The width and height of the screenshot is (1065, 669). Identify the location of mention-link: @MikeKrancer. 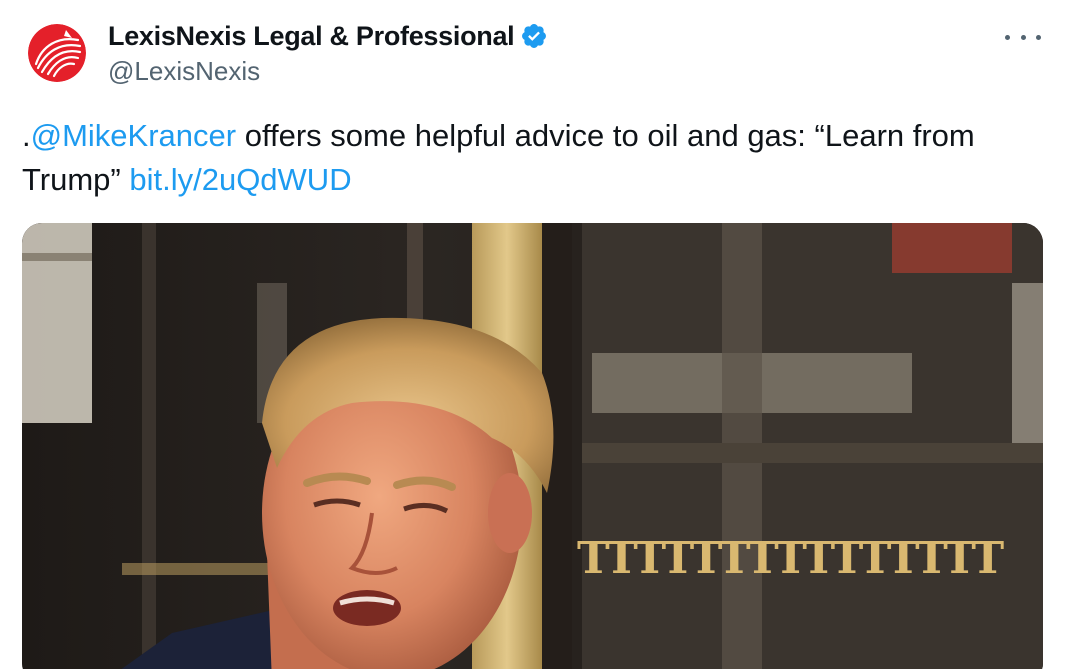
(133, 135).